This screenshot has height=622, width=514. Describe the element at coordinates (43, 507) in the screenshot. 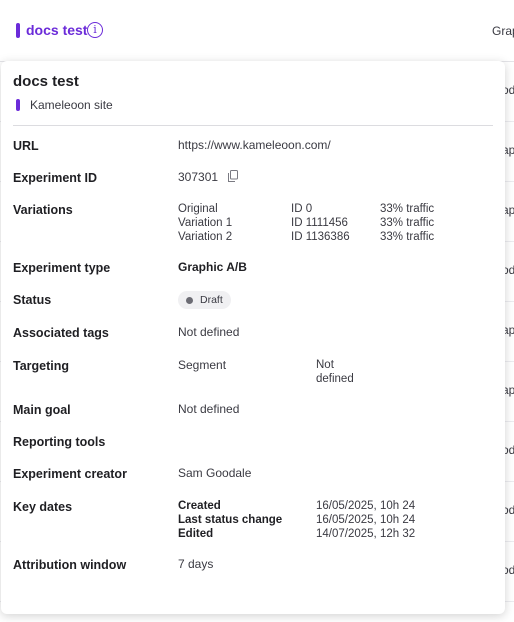

I see `key-dates-label: Key dates` at that location.